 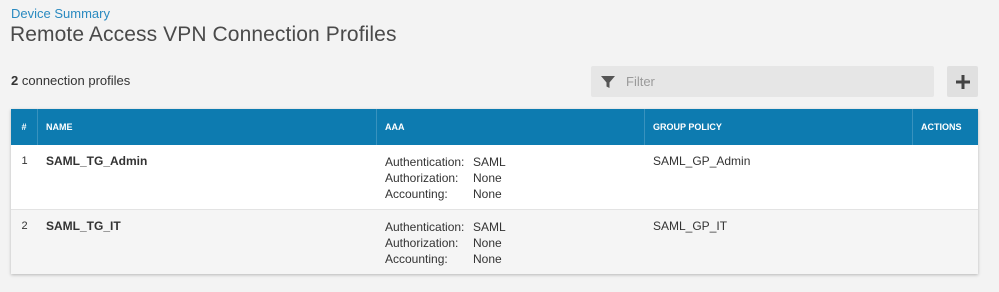 What do you see at coordinates (941, 127) in the screenshot?
I see `column-header-actions: ACTIONS` at bounding box center [941, 127].